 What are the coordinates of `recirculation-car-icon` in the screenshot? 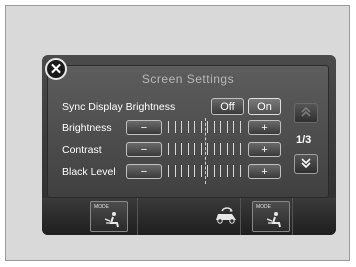 It's located at (226, 218).